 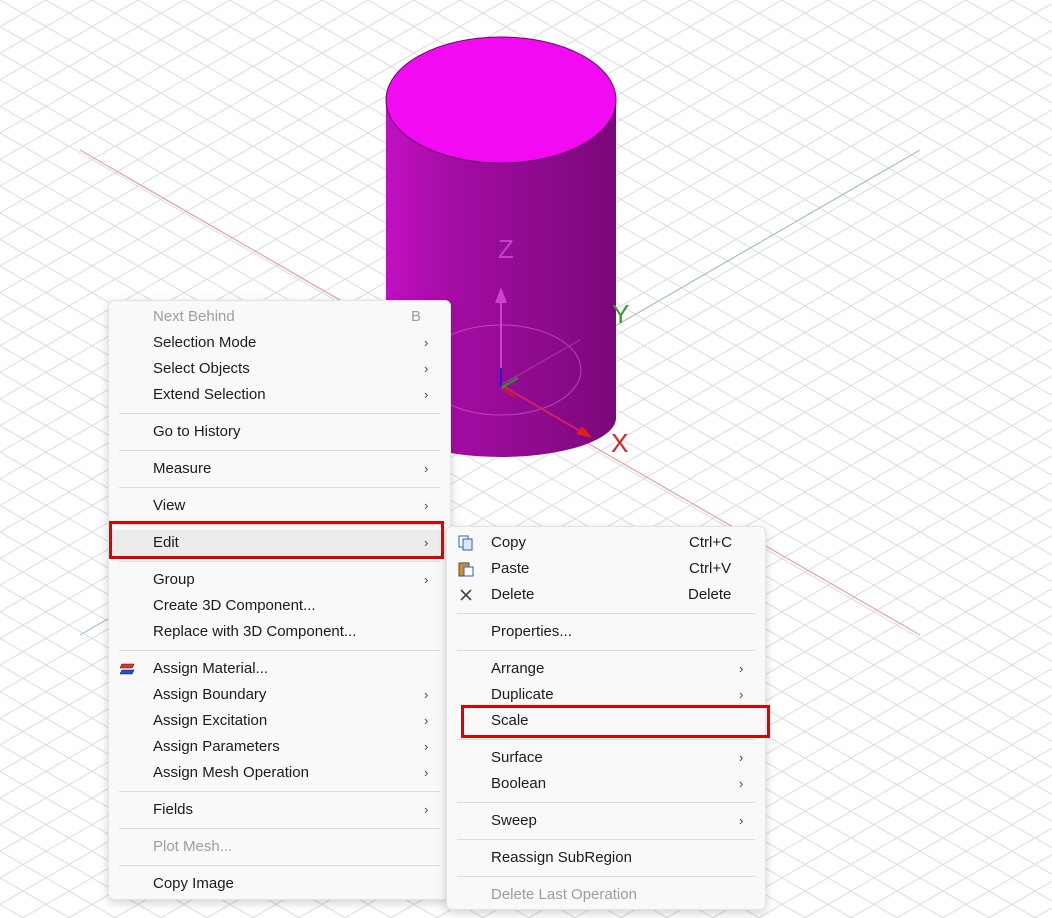 I want to click on menu-item-label: Boolean, so click(x=519, y=783).